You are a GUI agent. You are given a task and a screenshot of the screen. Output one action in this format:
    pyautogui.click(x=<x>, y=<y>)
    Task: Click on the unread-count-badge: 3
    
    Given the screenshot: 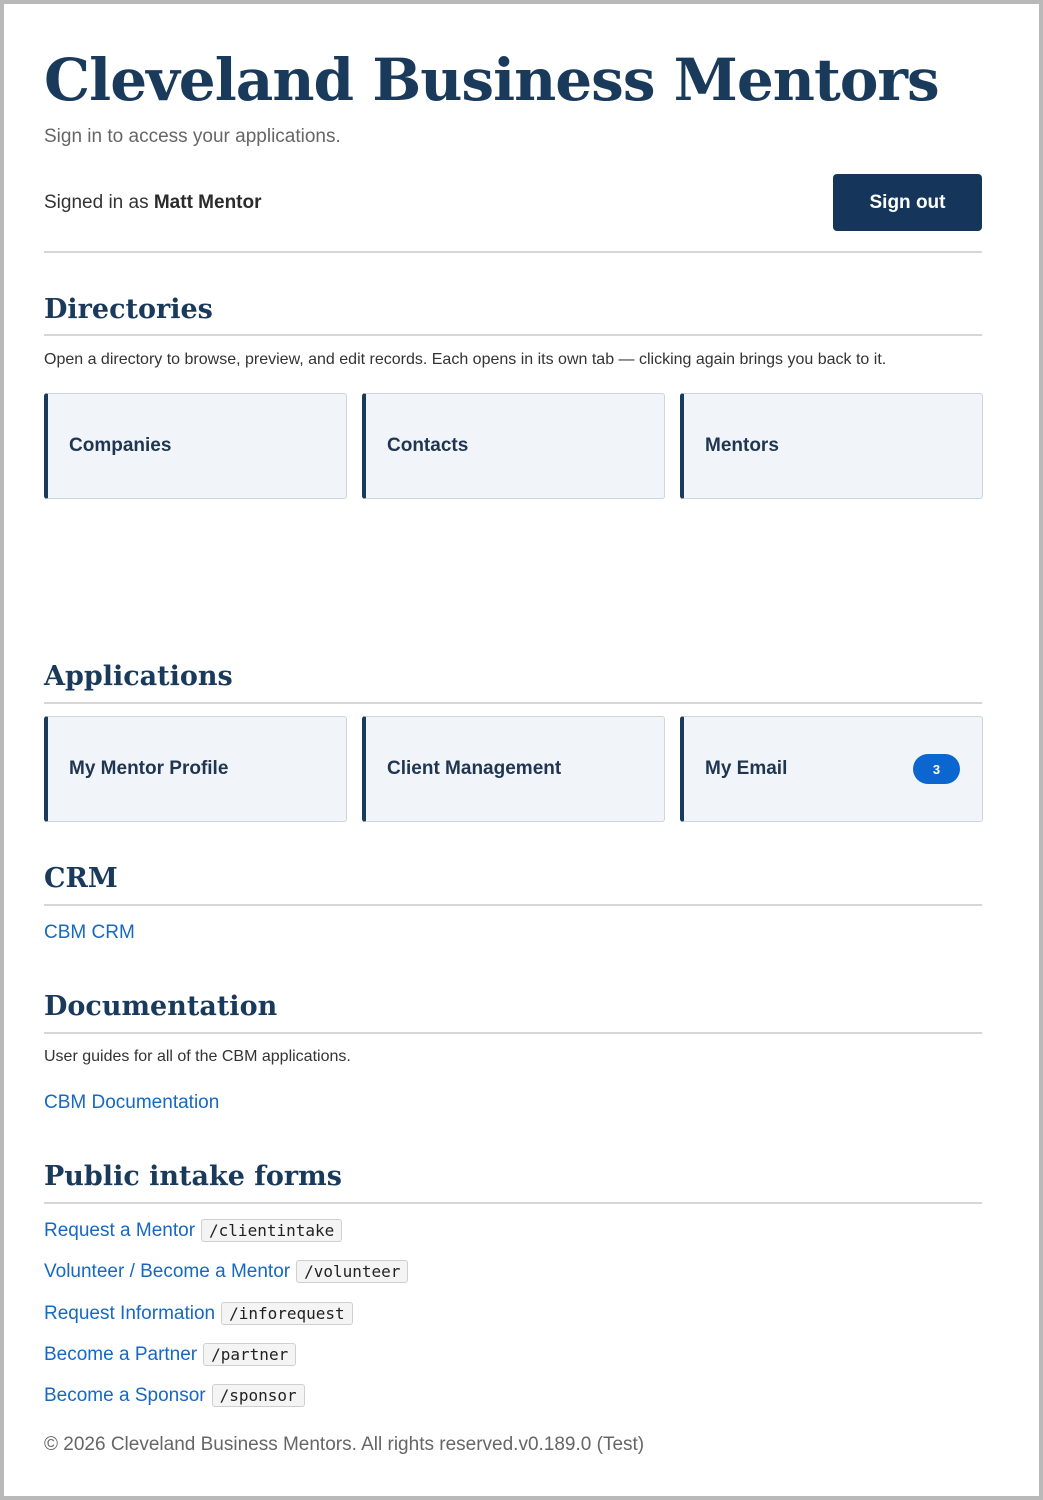 What is the action you would take?
    pyautogui.click(x=936, y=769)
    